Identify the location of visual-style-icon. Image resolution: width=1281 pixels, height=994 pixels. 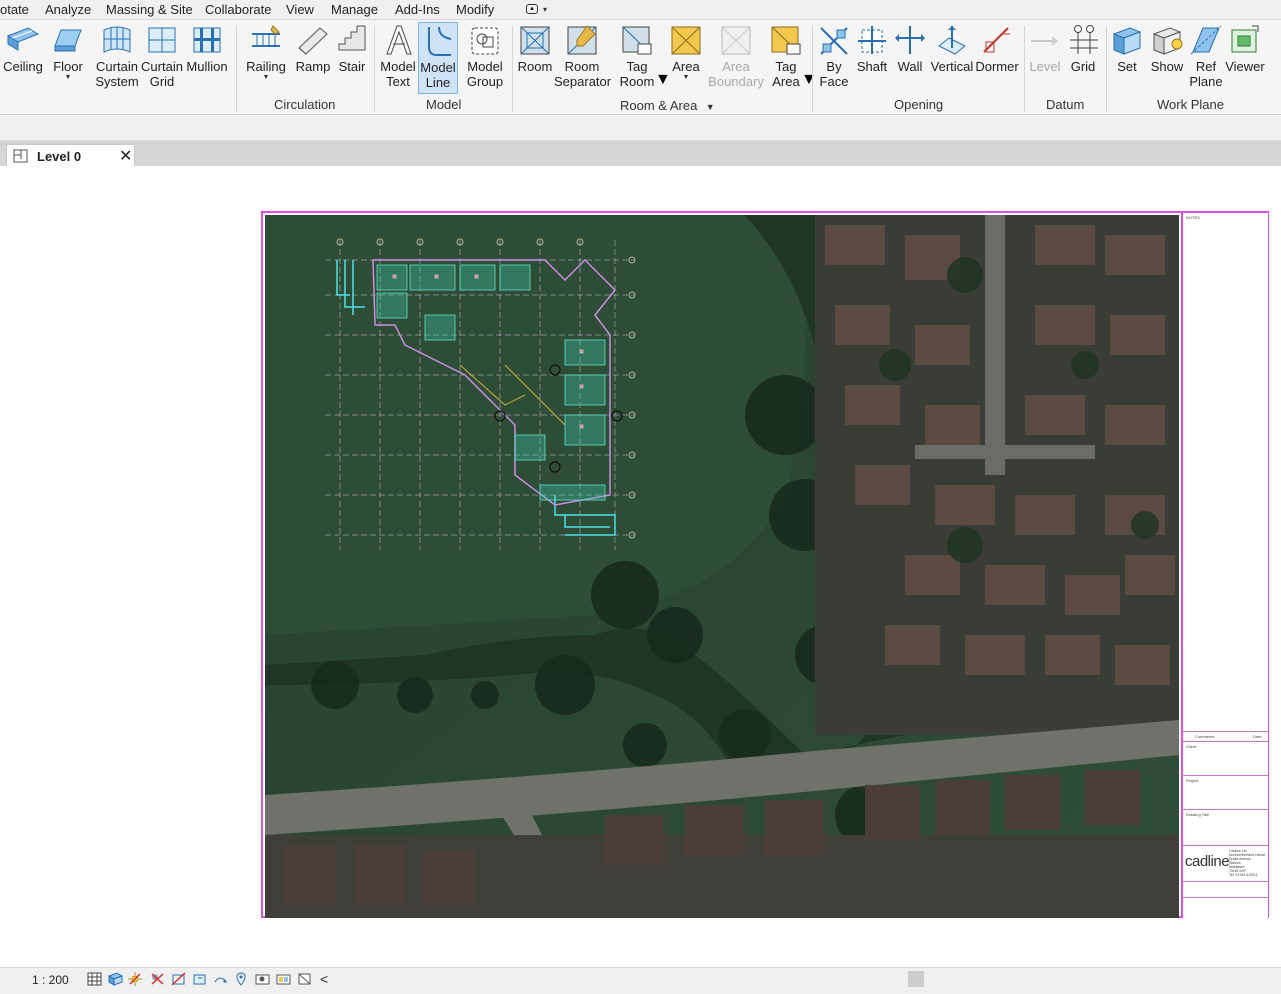
(115, 979).